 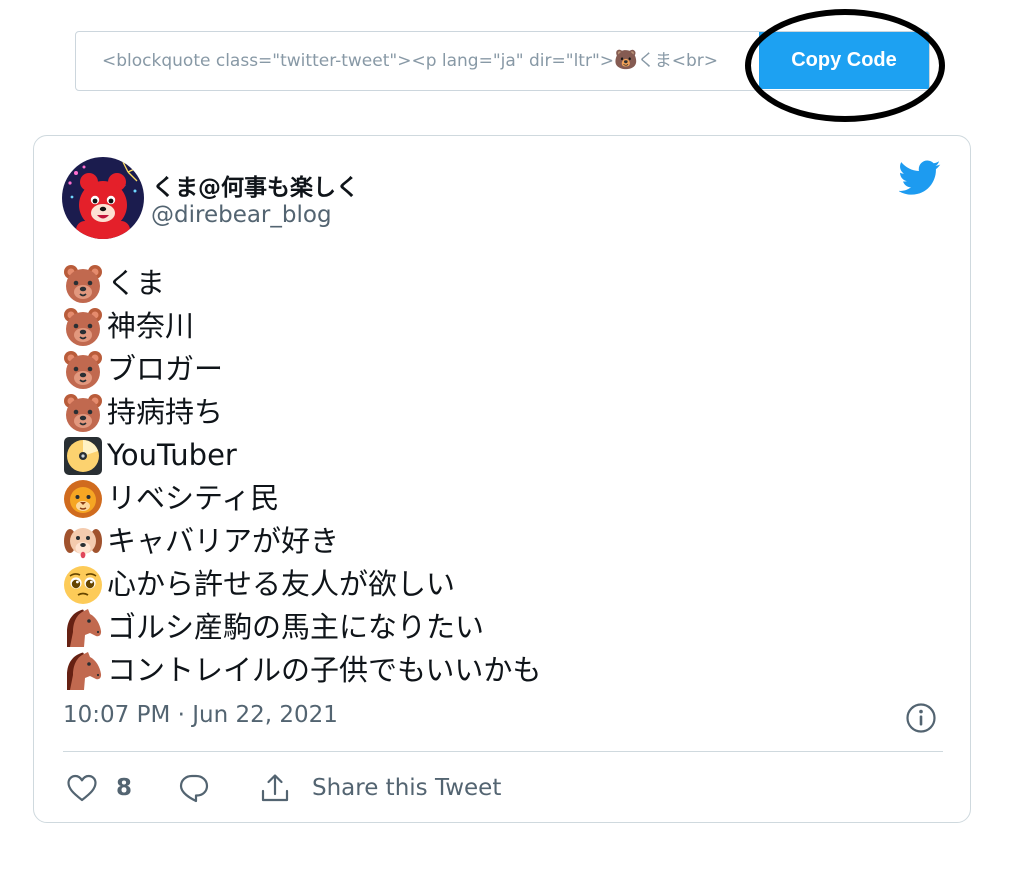 What do you see at coordinates (200, 715) in the screenshot?
I see `tweet-timestamp: 10:07 PM · Jun 22, 2021` at bounding box center [200, 715].